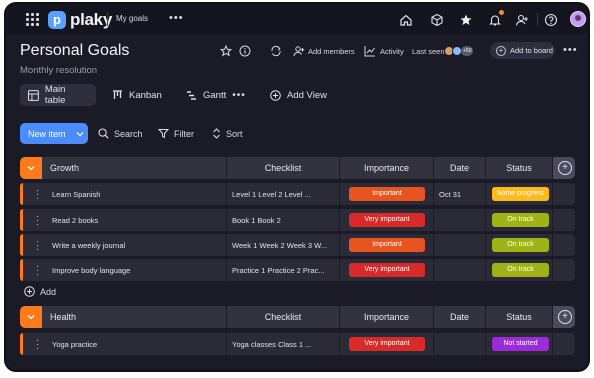  I want to click on activity-icon, so click(370, 51).